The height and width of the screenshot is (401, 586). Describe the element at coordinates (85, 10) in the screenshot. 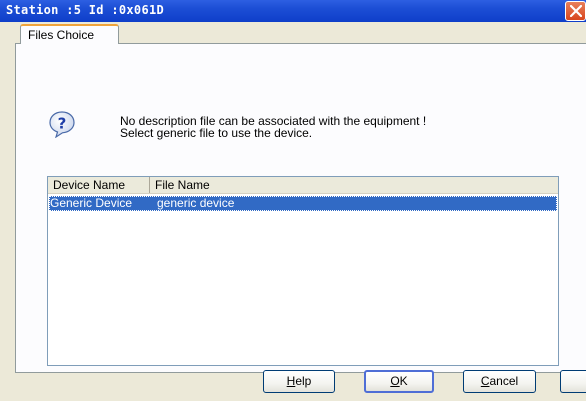

I see `window-title: Station :5 Id :0x061D` at that location.